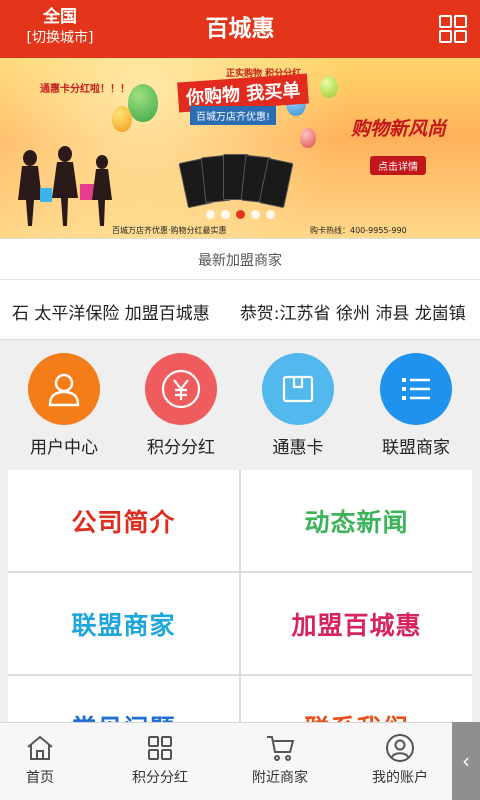  What do you see at coordinates (160, 778) in the screenshot?
I see `nav-label: 积分分红` at bounding box center [160, 778].